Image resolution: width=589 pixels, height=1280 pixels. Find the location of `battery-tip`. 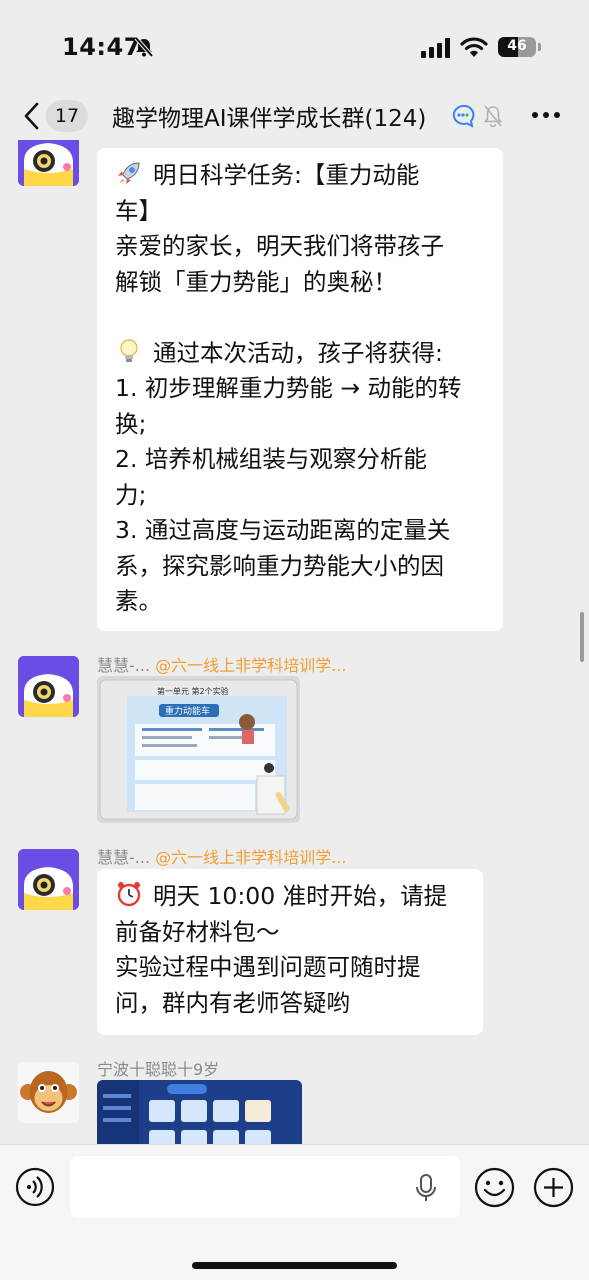

battery-tip is located at coordinates (539, 47).